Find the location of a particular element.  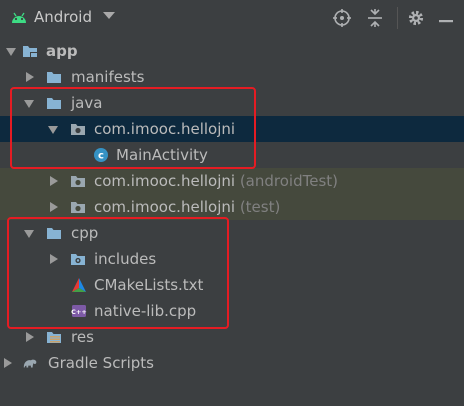

target-icon is located at coordinates (342, 18).